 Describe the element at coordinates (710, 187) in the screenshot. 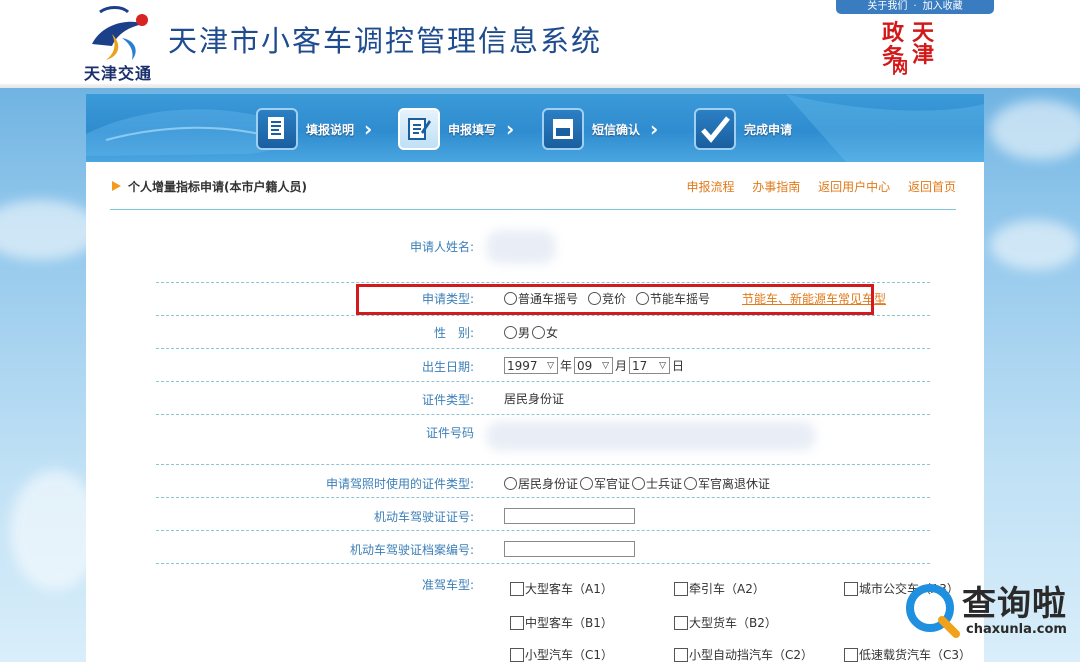

I see `process-link: 申报流程` at that location.